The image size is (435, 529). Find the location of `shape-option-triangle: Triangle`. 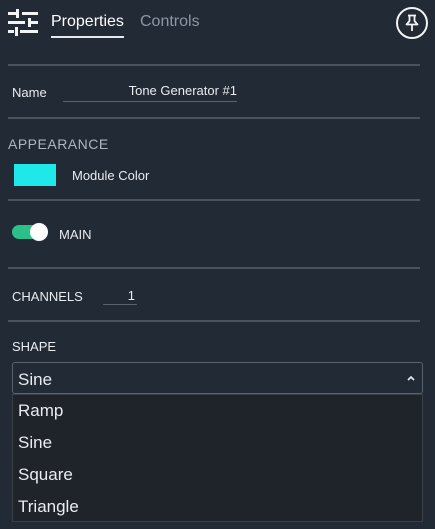

shape-option-triangle: Triangle is located at coordinates (48, 507).